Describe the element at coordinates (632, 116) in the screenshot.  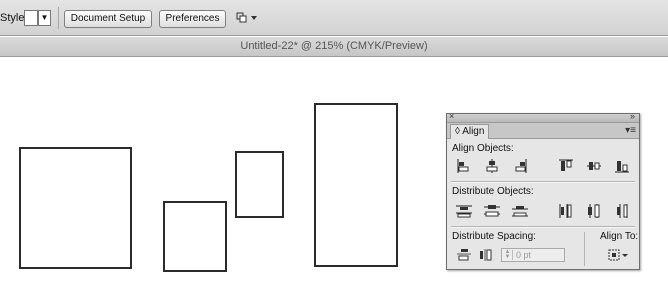
I see `collapse-icon: »` at that location.